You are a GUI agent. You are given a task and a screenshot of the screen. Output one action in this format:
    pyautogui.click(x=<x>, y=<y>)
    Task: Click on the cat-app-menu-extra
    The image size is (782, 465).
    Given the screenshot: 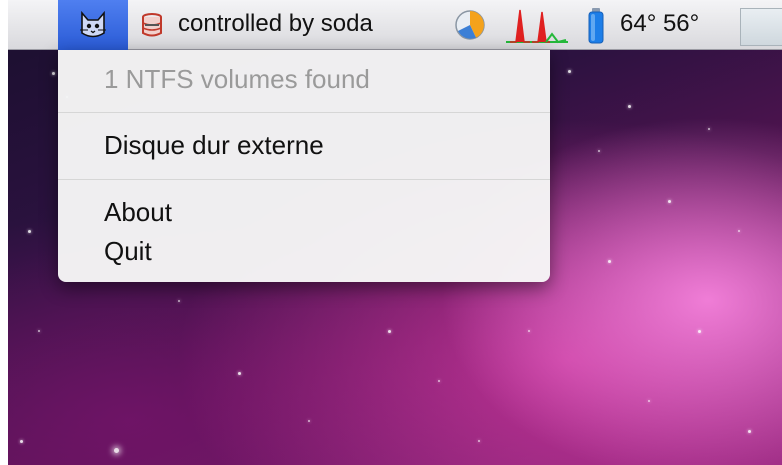 What is the action you would take?
    pyautogui.click(x=93, y=25)
    